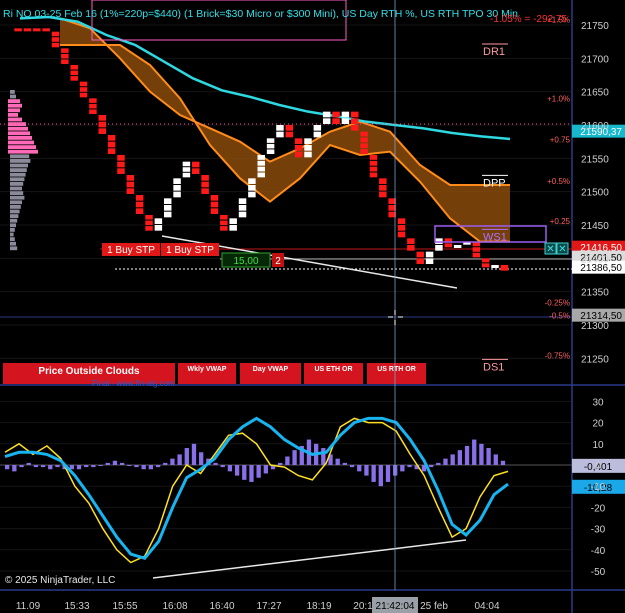 This screenshot has width=625, height=613. Describe the element at coordinates (76, 606) in the screenshot. I see `time-tick-label: 15:33` at that location.